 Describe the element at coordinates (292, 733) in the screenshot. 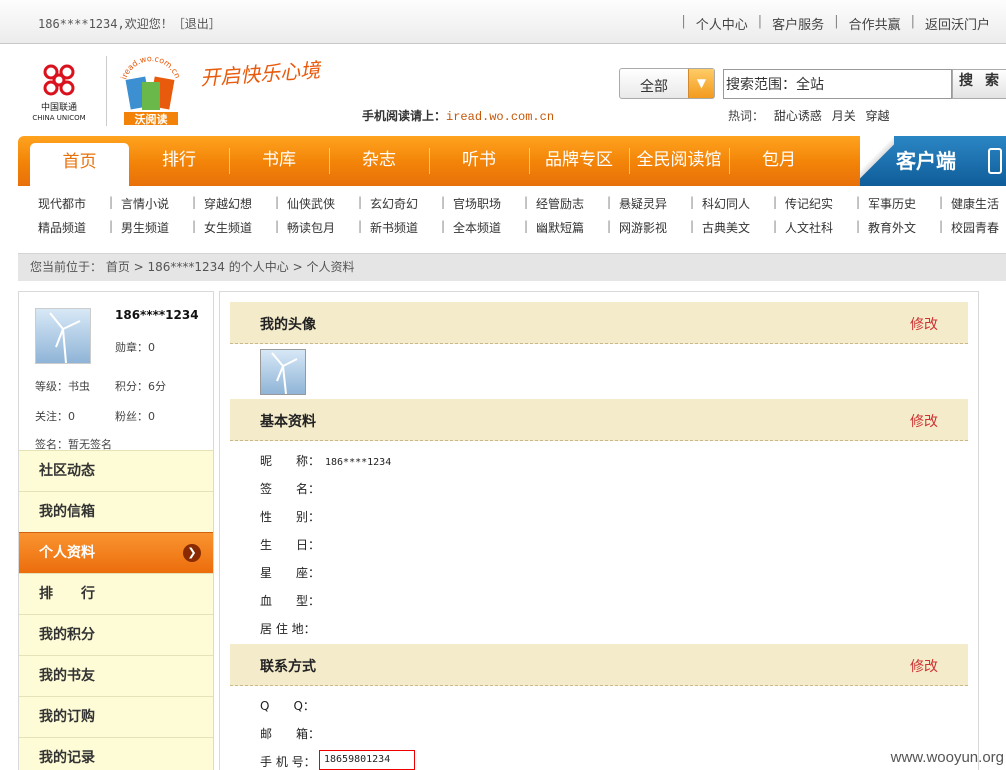

I see `field-email: 邮 箱：` at that location.